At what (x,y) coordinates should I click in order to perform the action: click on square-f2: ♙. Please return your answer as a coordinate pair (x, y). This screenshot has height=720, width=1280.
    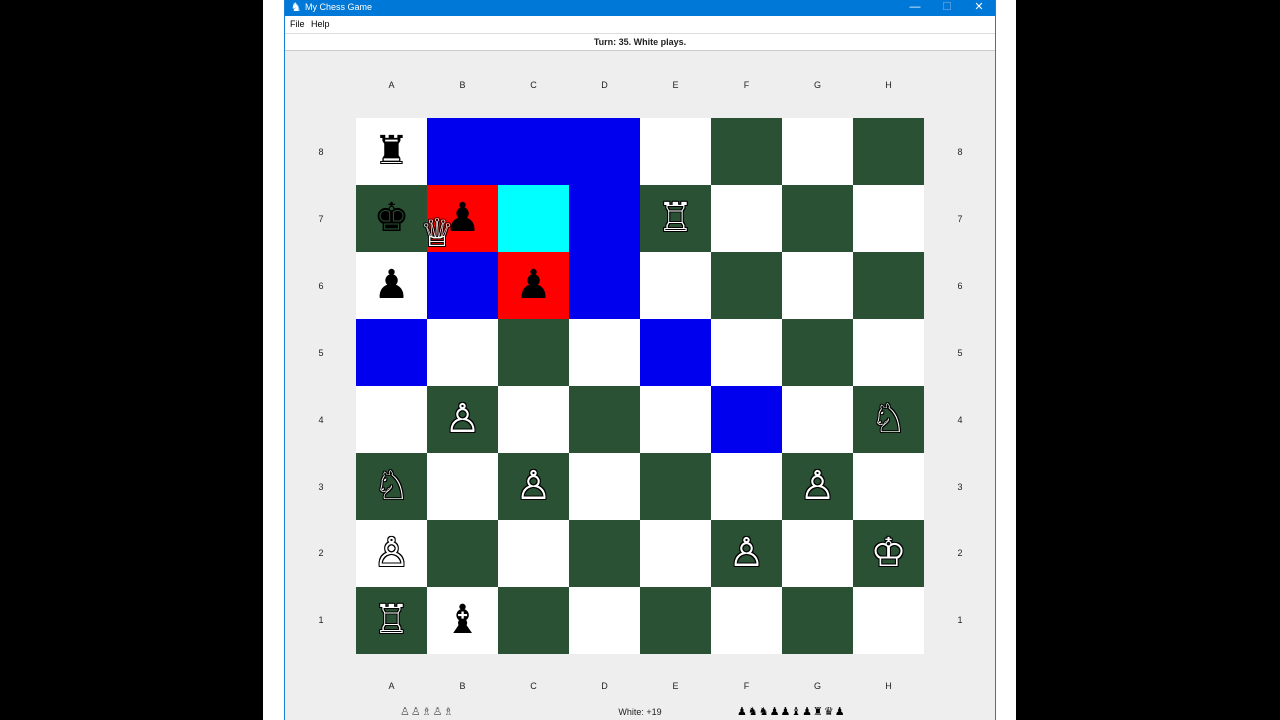
    Looking at the image, I should click on (746, 553).